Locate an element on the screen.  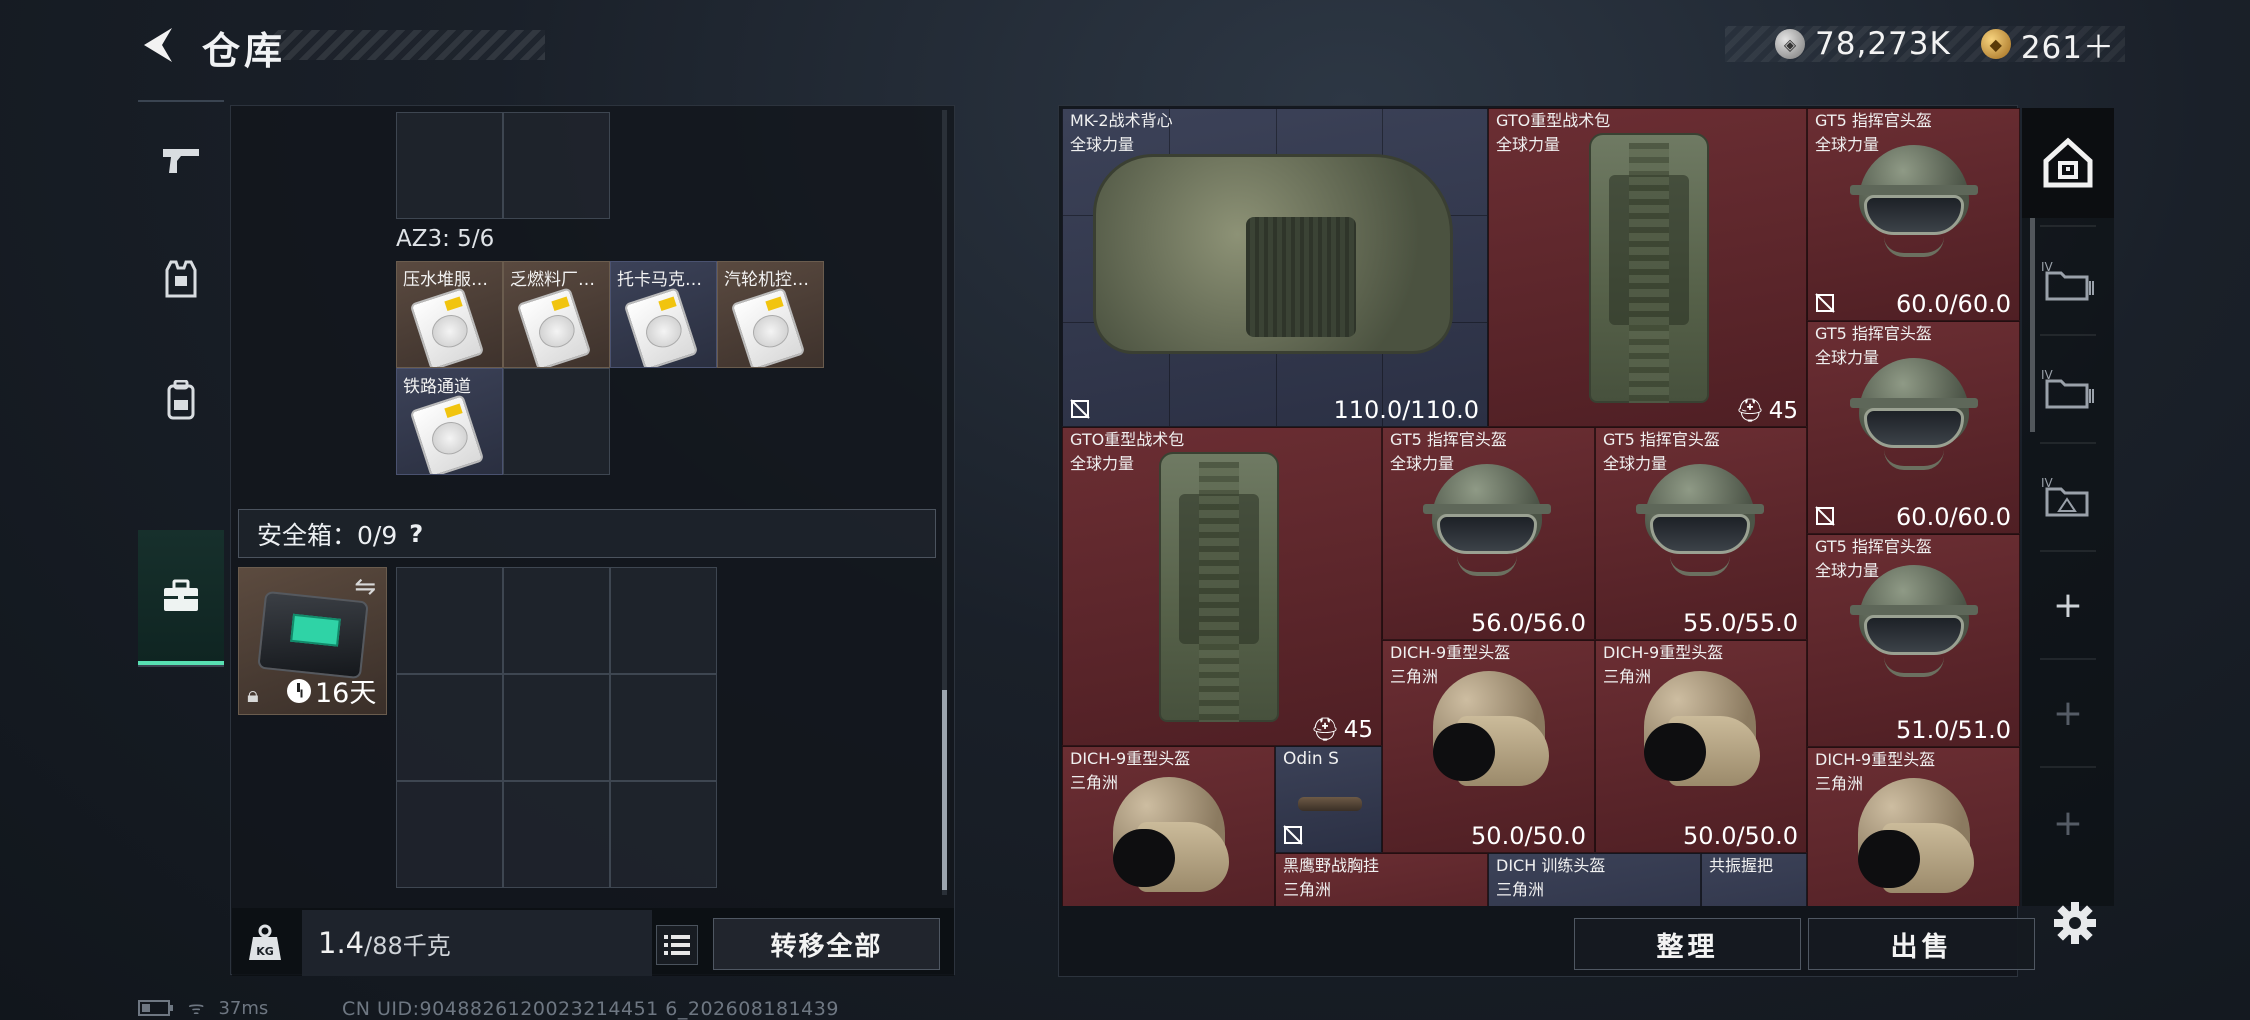
stash-item-vest: MK-2战术背心 全球力量 110.0/110.0 is located at coordinates (1275, 267).